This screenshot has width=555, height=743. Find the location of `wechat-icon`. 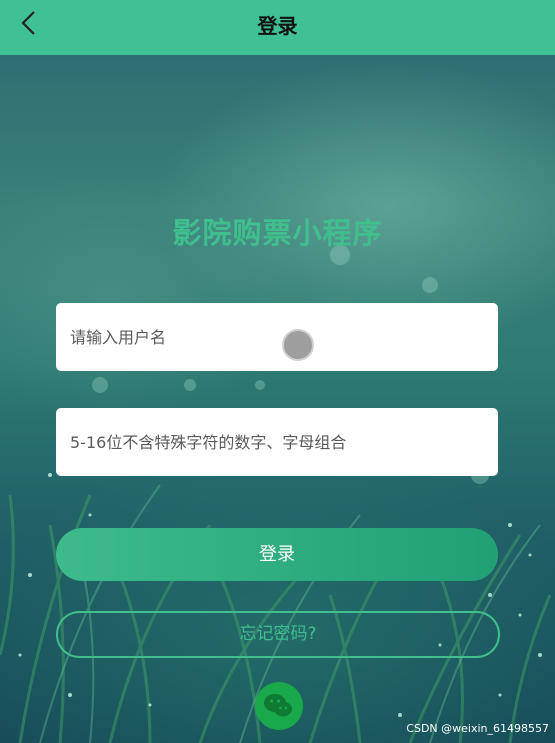

wechat-icon is located at coordinates (279, 706).